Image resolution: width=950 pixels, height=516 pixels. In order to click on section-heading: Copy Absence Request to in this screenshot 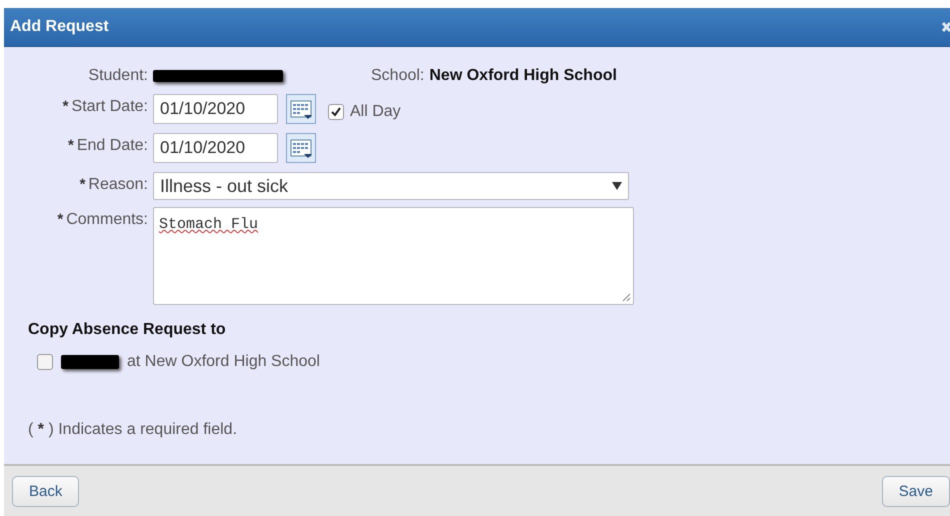, I will do `click(127, 330)`.